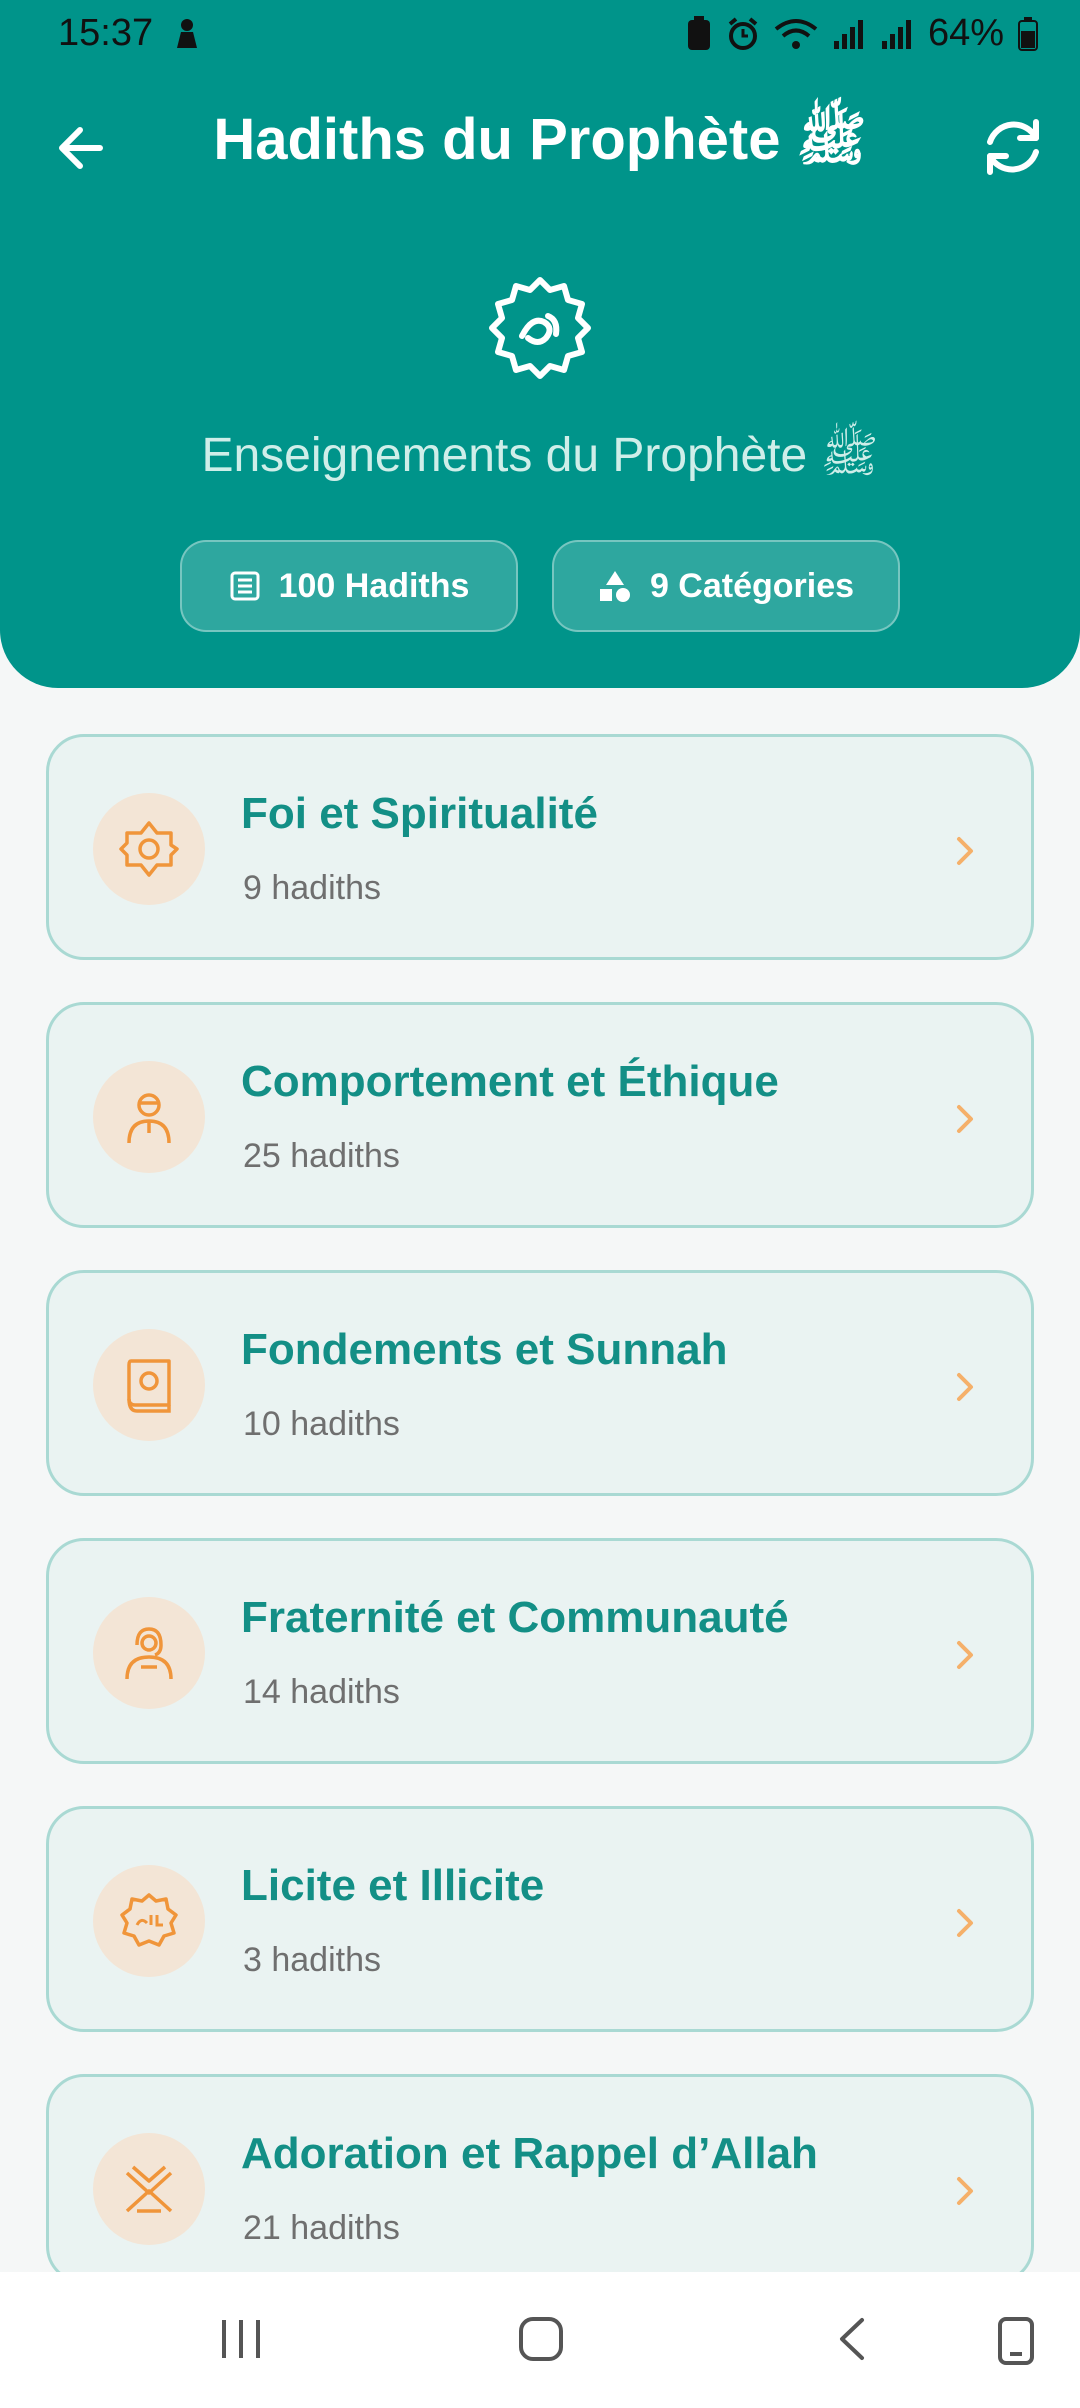  Describe the element at coordinates (106, 33) in the screenshot. I see `status-time: 15:37` at that location.